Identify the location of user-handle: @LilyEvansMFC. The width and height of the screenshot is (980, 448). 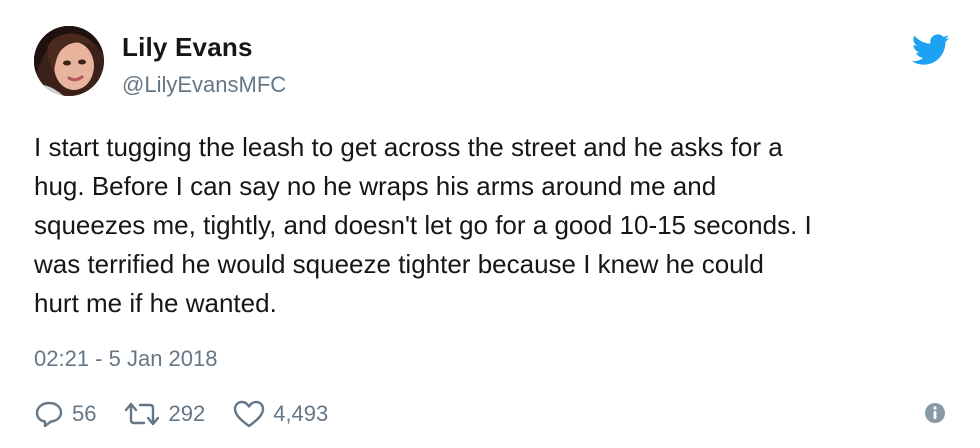
(204, 85).